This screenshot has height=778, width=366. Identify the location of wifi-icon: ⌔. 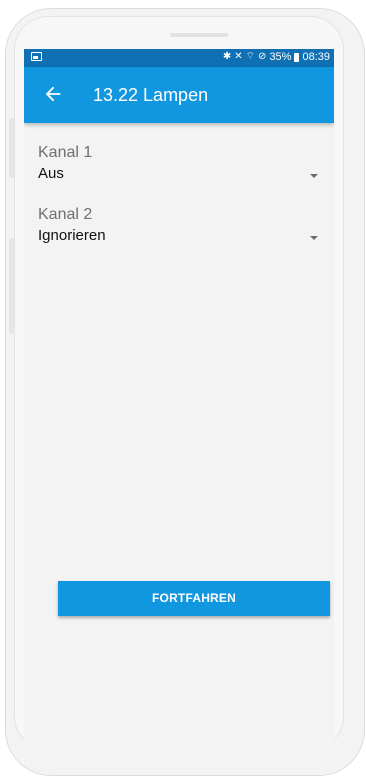
(250, 56).